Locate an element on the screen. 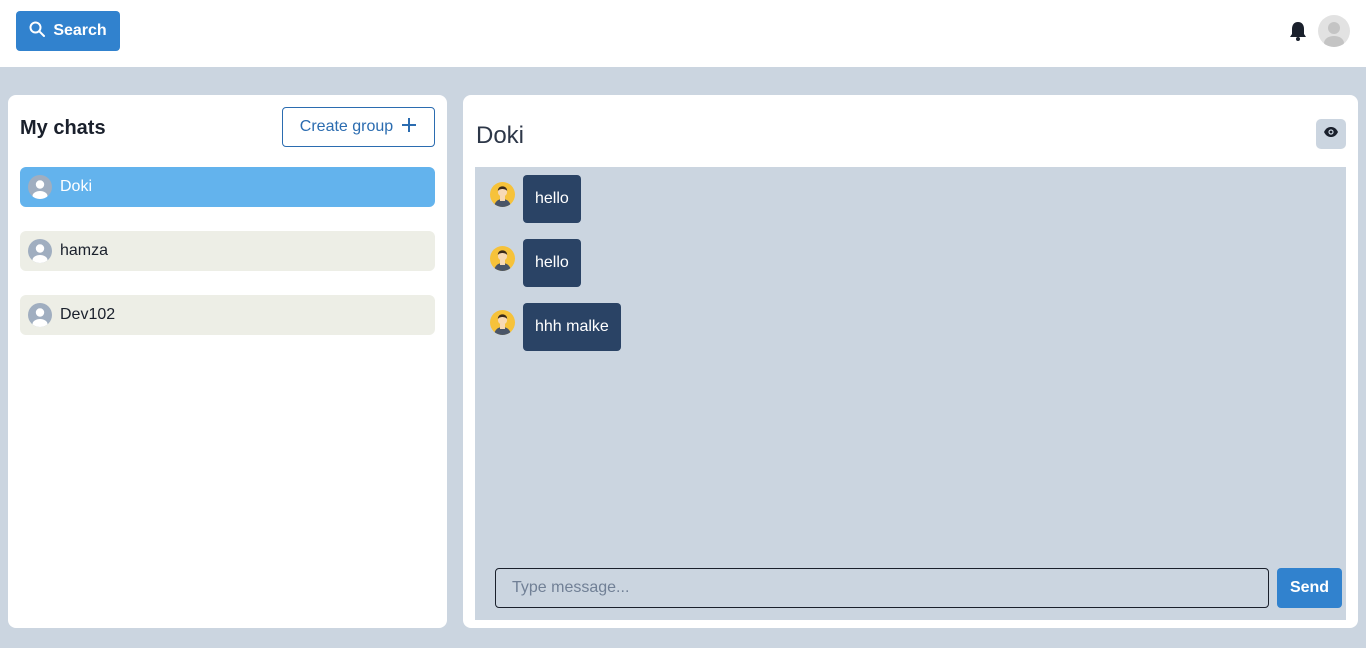 The width and height of the screenshot is (1366, 648). chat-list-item: hamza is located at coordinates (227, 251).